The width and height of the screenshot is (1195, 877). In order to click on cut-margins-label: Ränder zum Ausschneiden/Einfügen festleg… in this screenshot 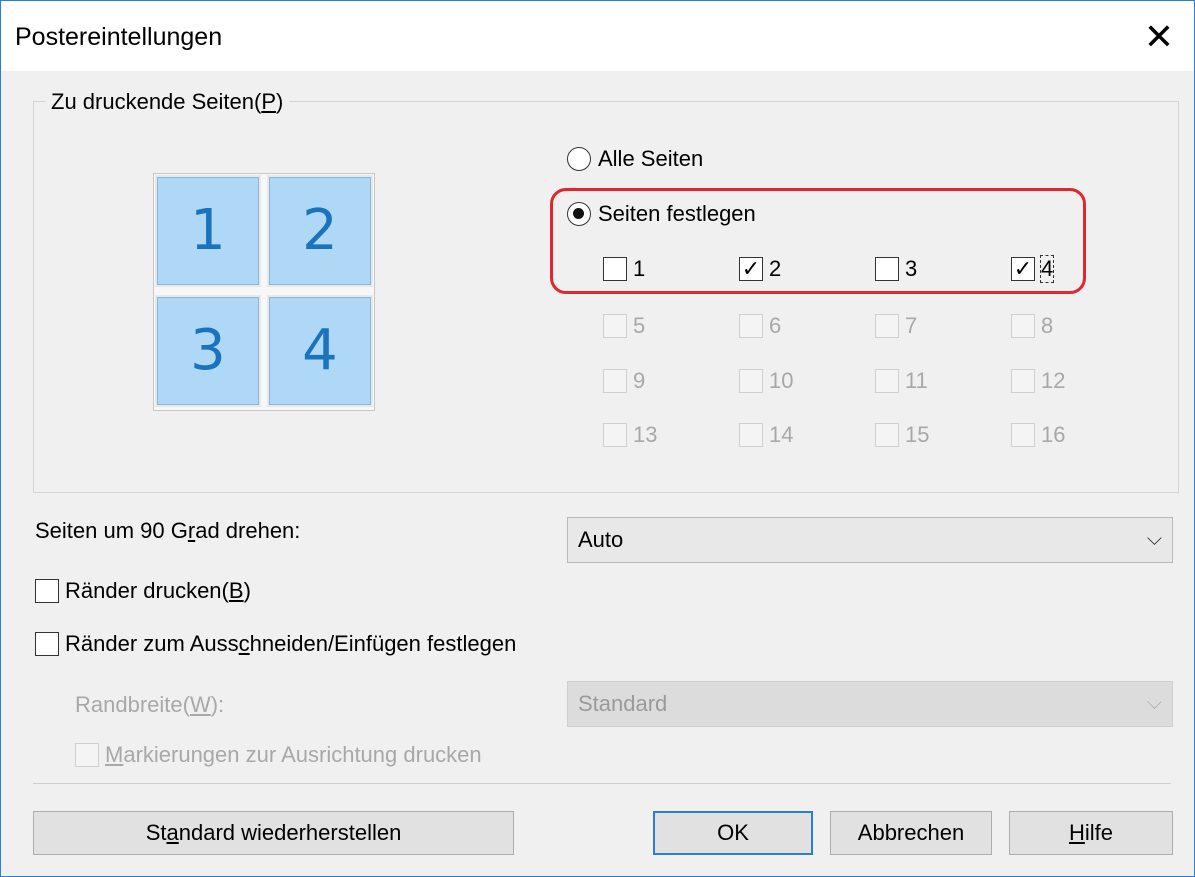, I will do `click(291, 643)`.